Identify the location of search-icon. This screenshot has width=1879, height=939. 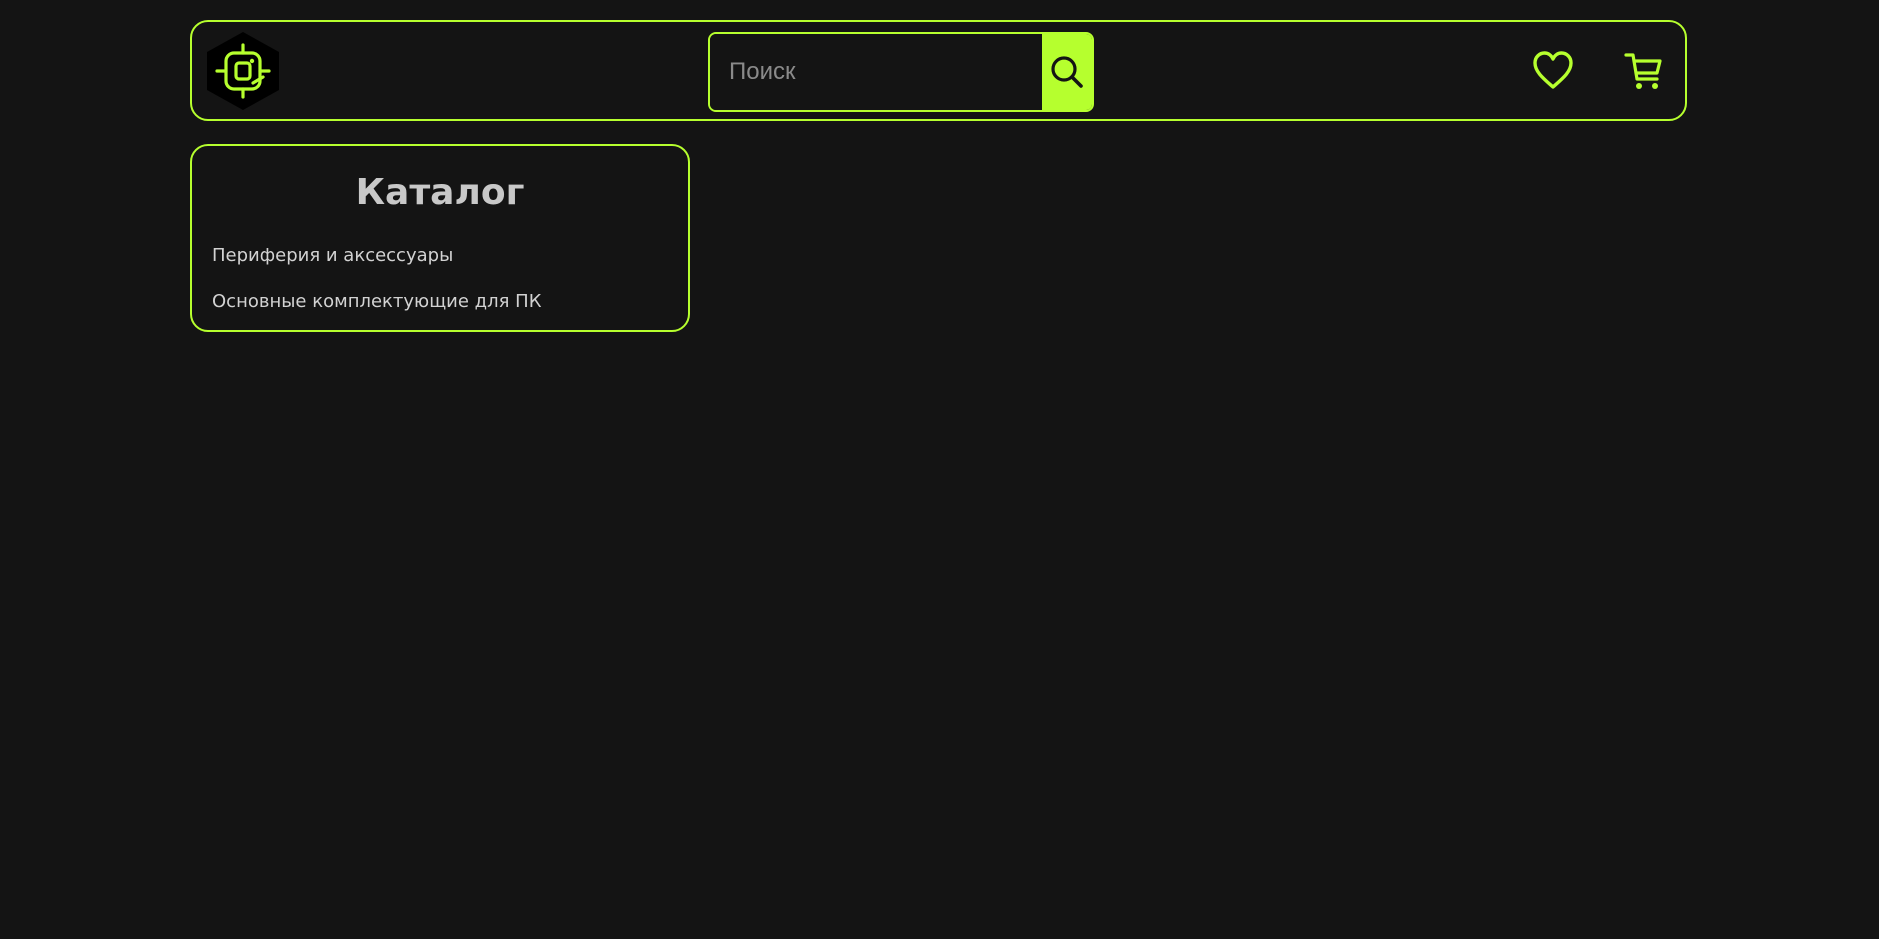
(1067, 72).